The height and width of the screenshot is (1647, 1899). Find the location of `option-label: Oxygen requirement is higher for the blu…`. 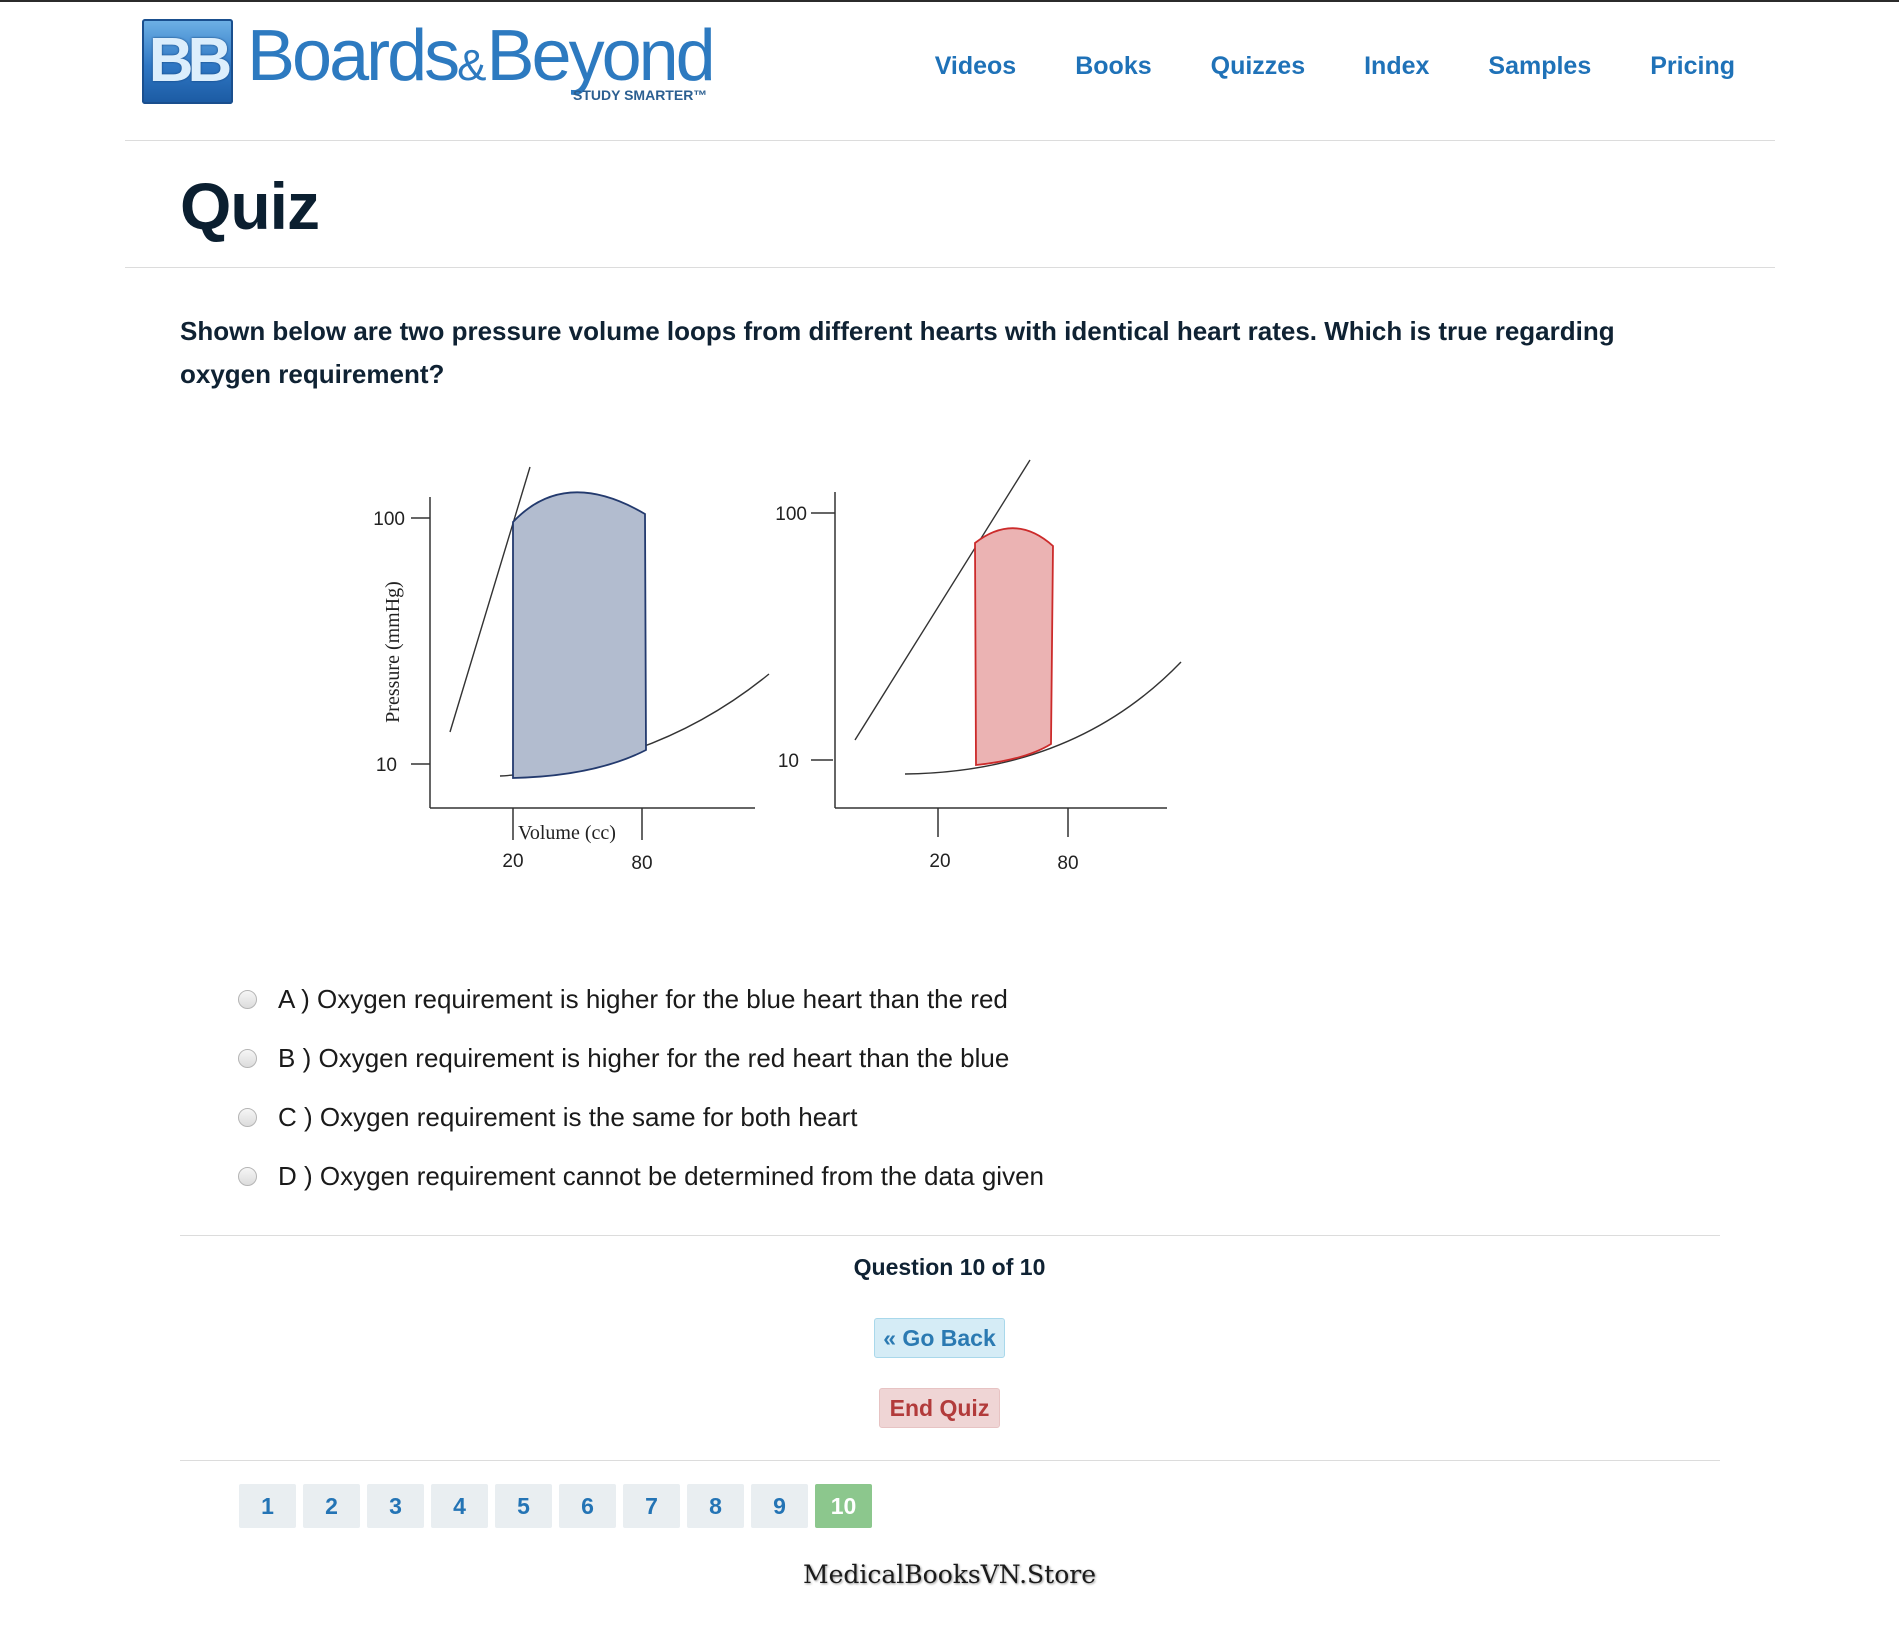

option-label: Oxygen requirement is higher for the blu… is located at coordinates (662, 999).